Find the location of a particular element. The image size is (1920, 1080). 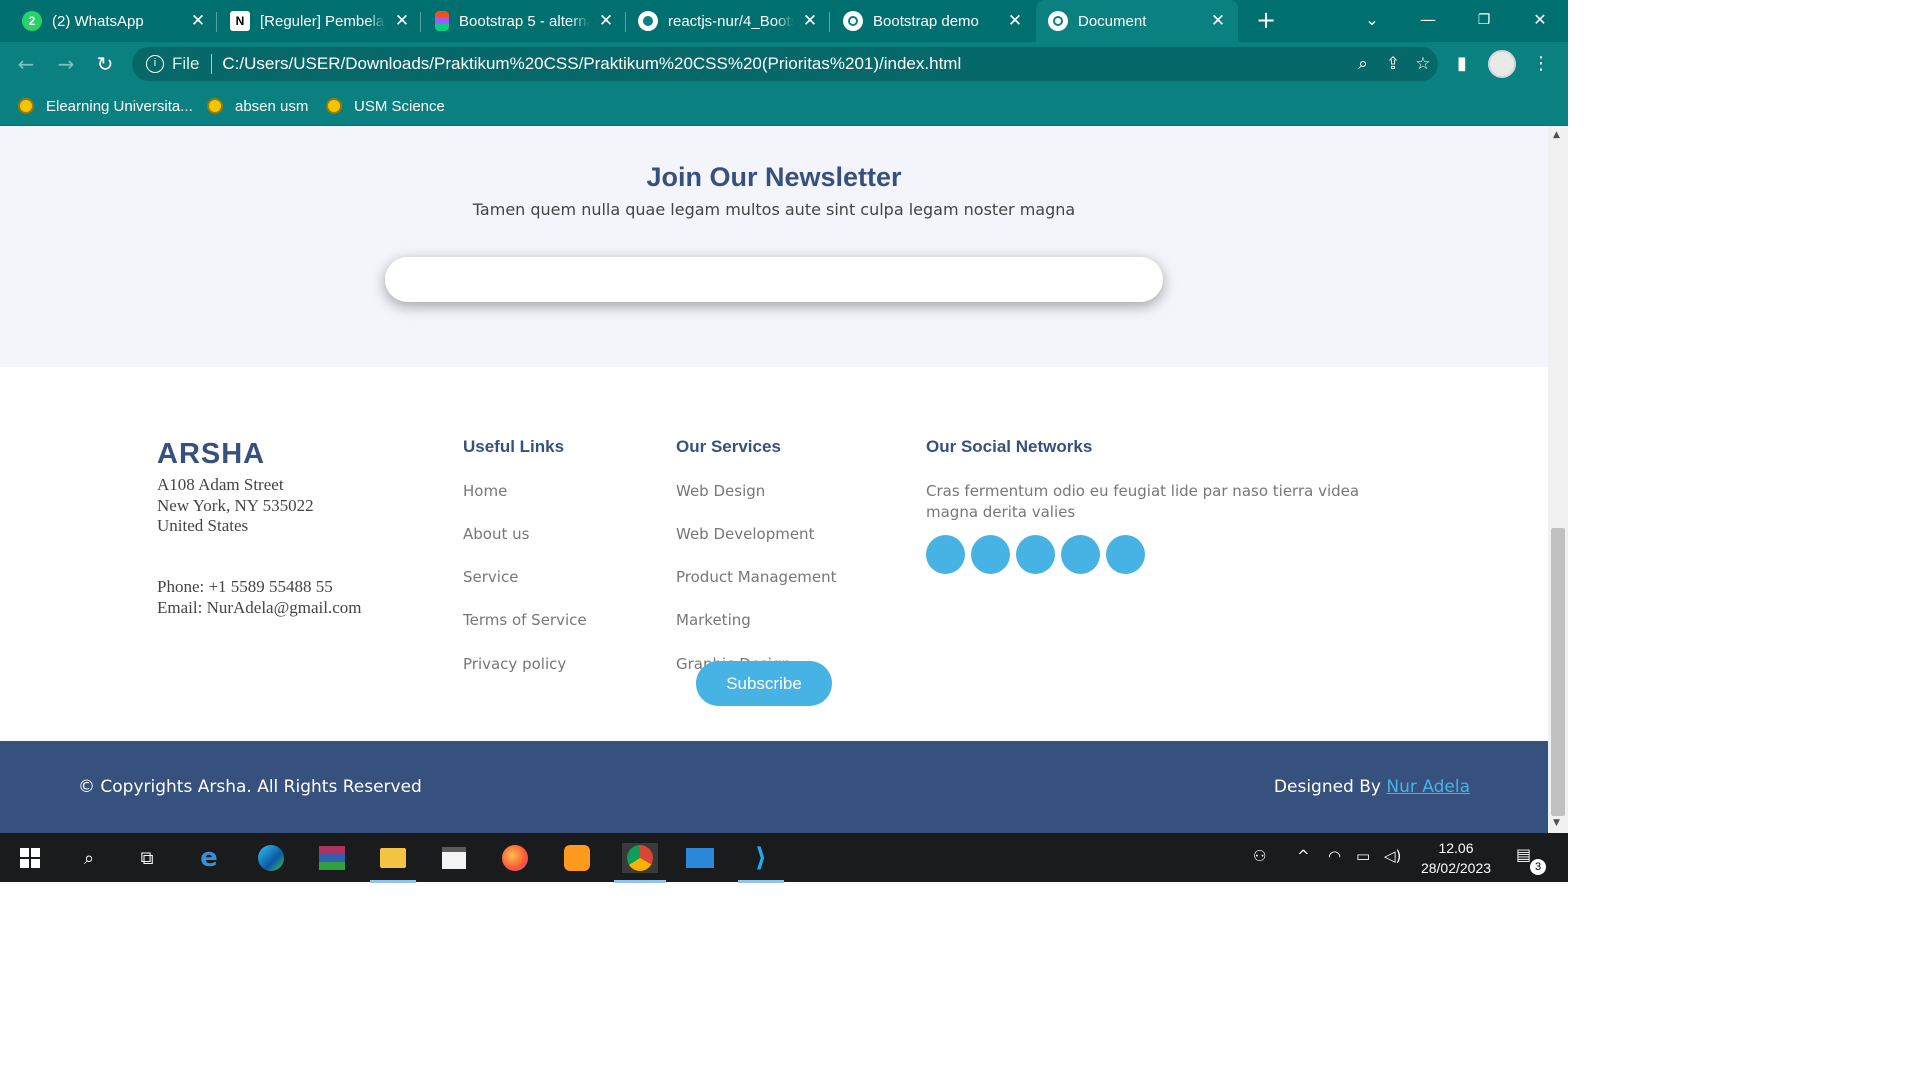

zoom-icon: ⌕ is located at coordinates (1363, 64).